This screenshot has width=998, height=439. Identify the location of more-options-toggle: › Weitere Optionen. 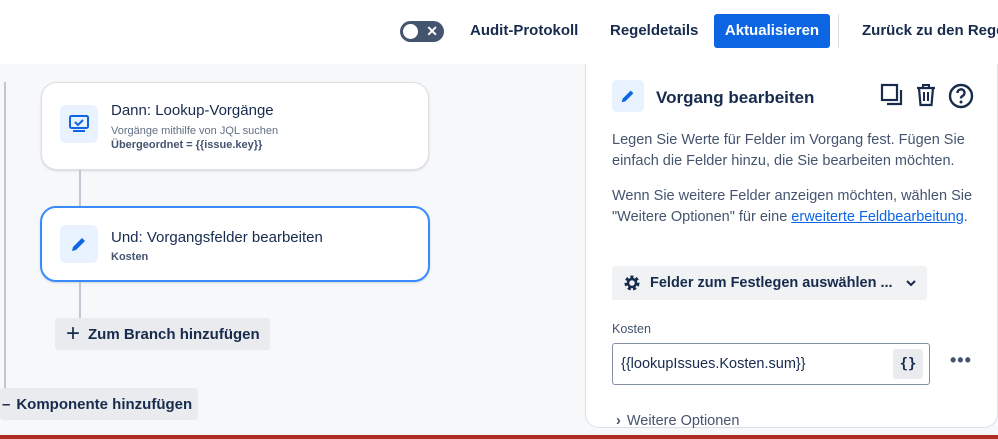
(677, 421).